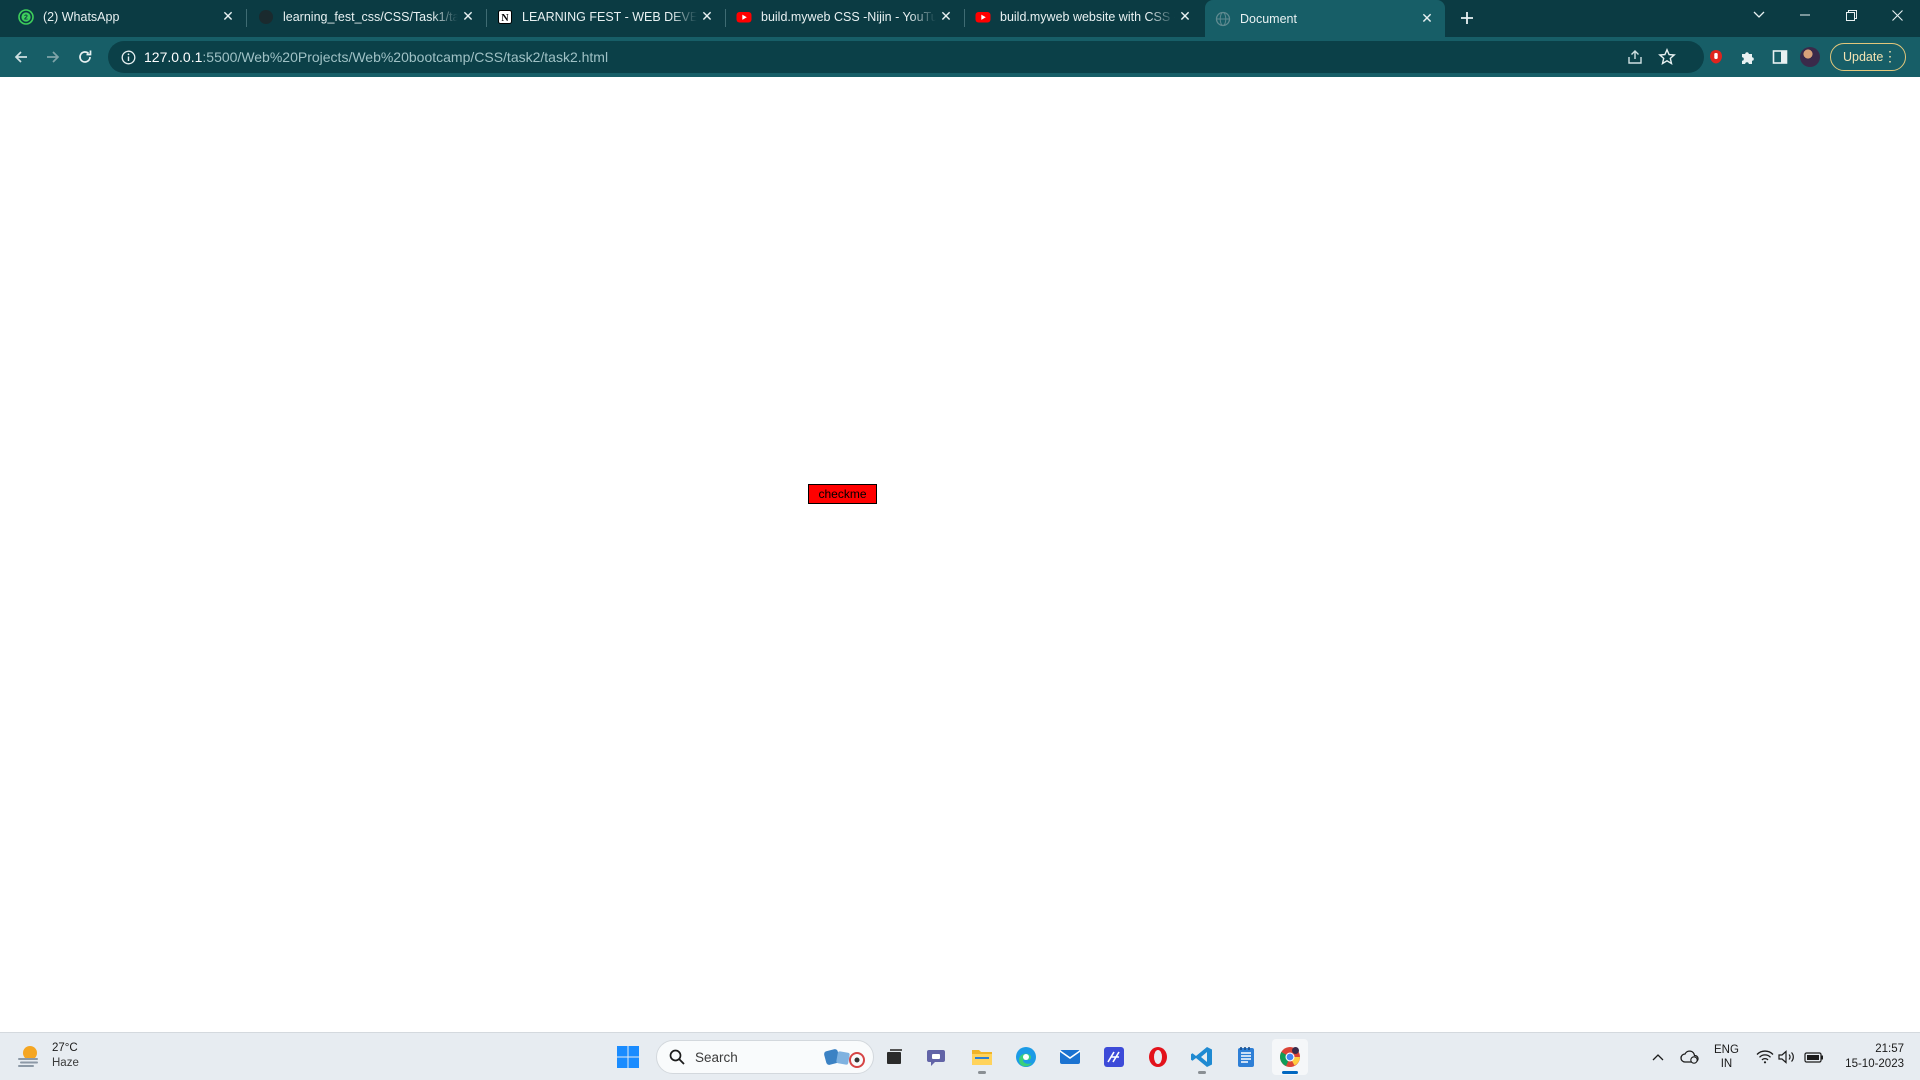  I want to click on weather-temp: 27°C, so click(65, 1048).